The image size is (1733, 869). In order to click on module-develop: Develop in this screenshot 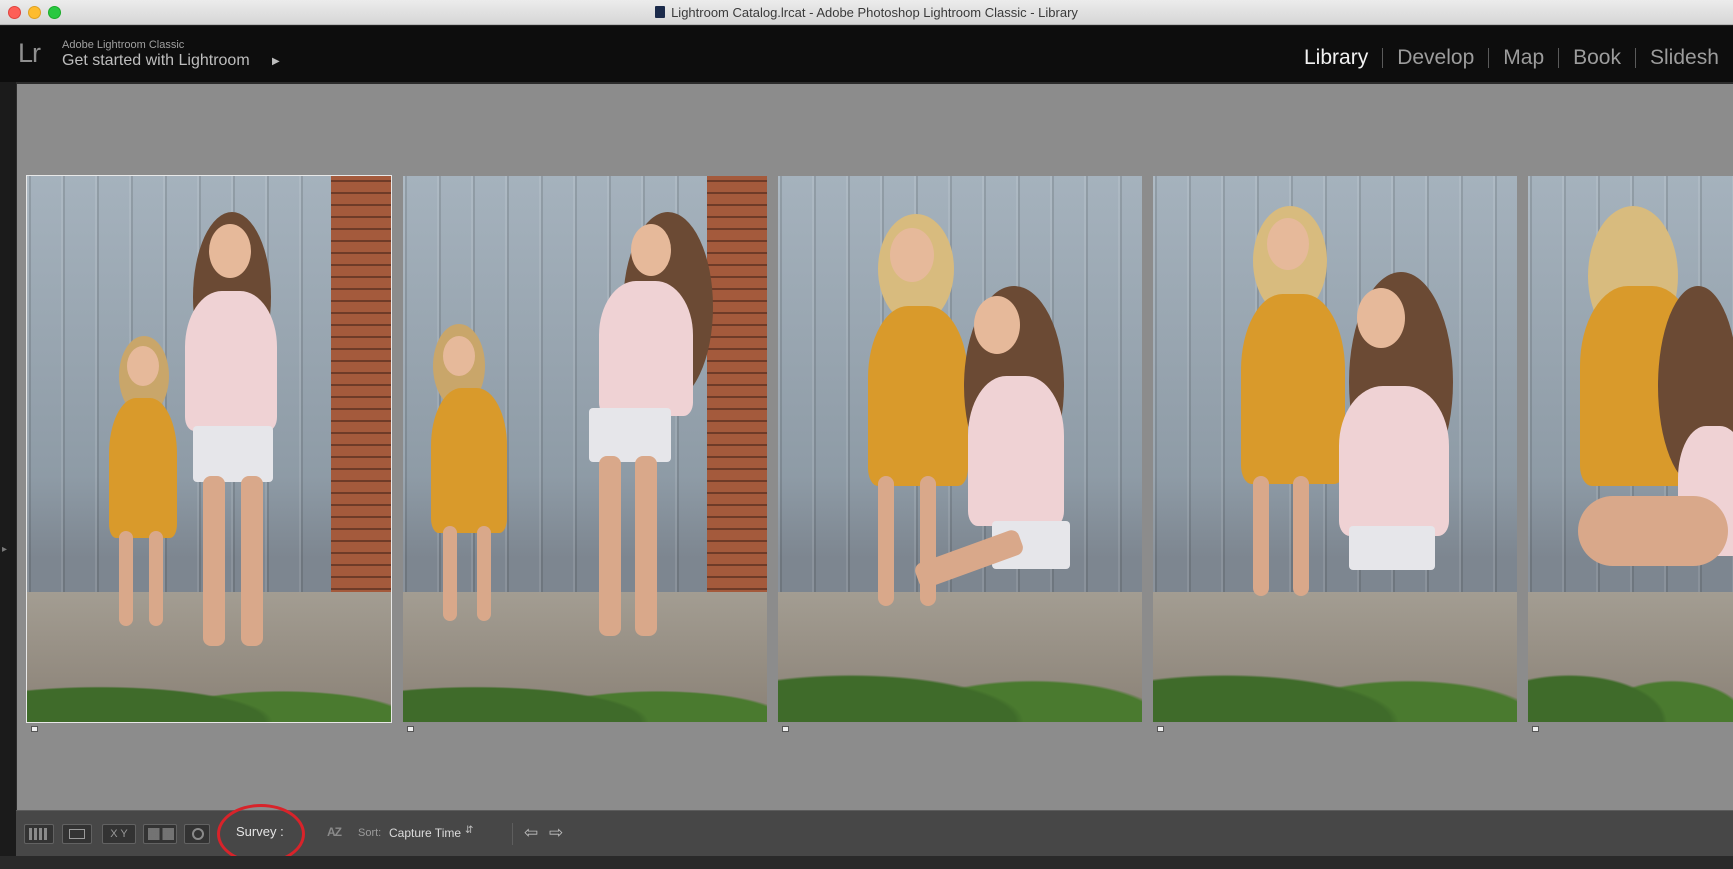, I will do `click(1435, 57)`.